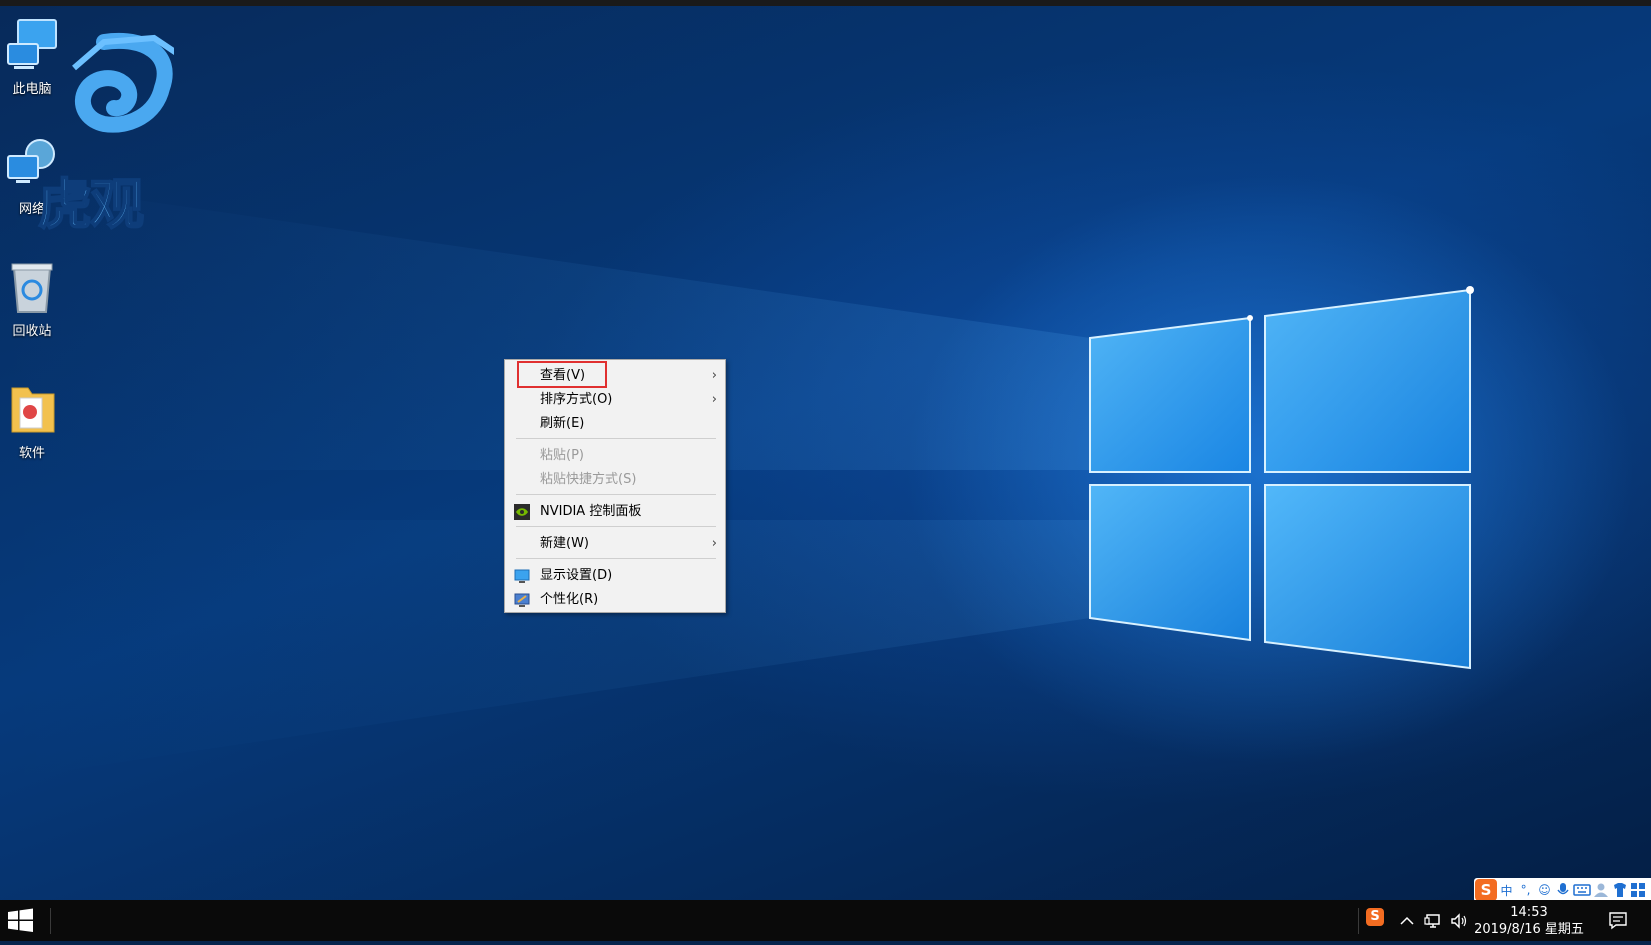 This screenshot has height=945, width=1651. What do you see at coordinates (1601, 890) in the screenshot?
I see `user-icon` at bounding box center [1601, 890].